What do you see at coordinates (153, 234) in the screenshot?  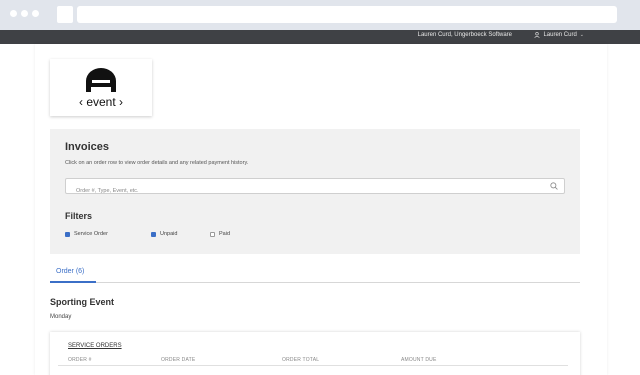 I see `checkbox-unpaid` at bounding box center [153, 234].